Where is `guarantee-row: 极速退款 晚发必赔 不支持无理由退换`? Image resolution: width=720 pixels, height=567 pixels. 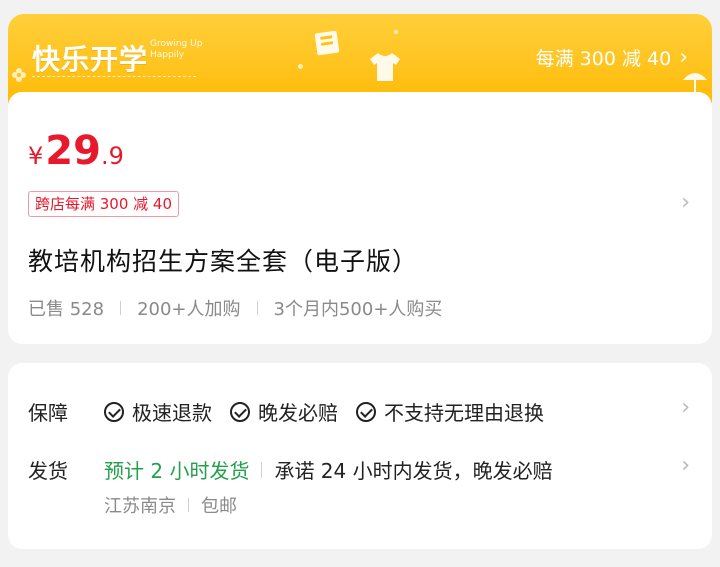
guarantee-row: 极速退款 晚发必赔 不支持无理由退换 is located at coordinates (333, 411).